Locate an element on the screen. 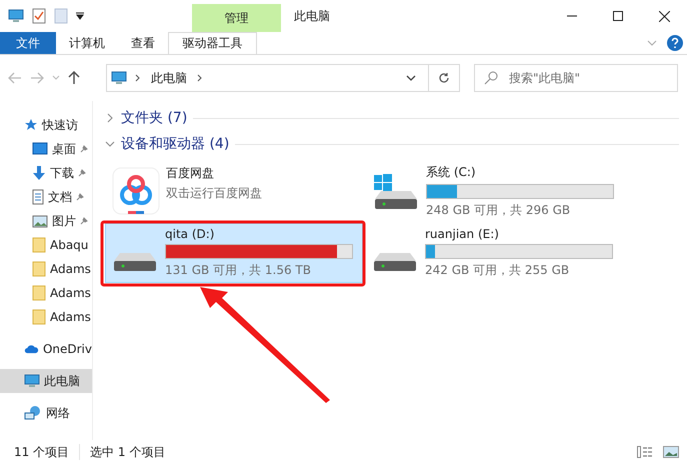  close-icon is located at coordinates (664, 16).